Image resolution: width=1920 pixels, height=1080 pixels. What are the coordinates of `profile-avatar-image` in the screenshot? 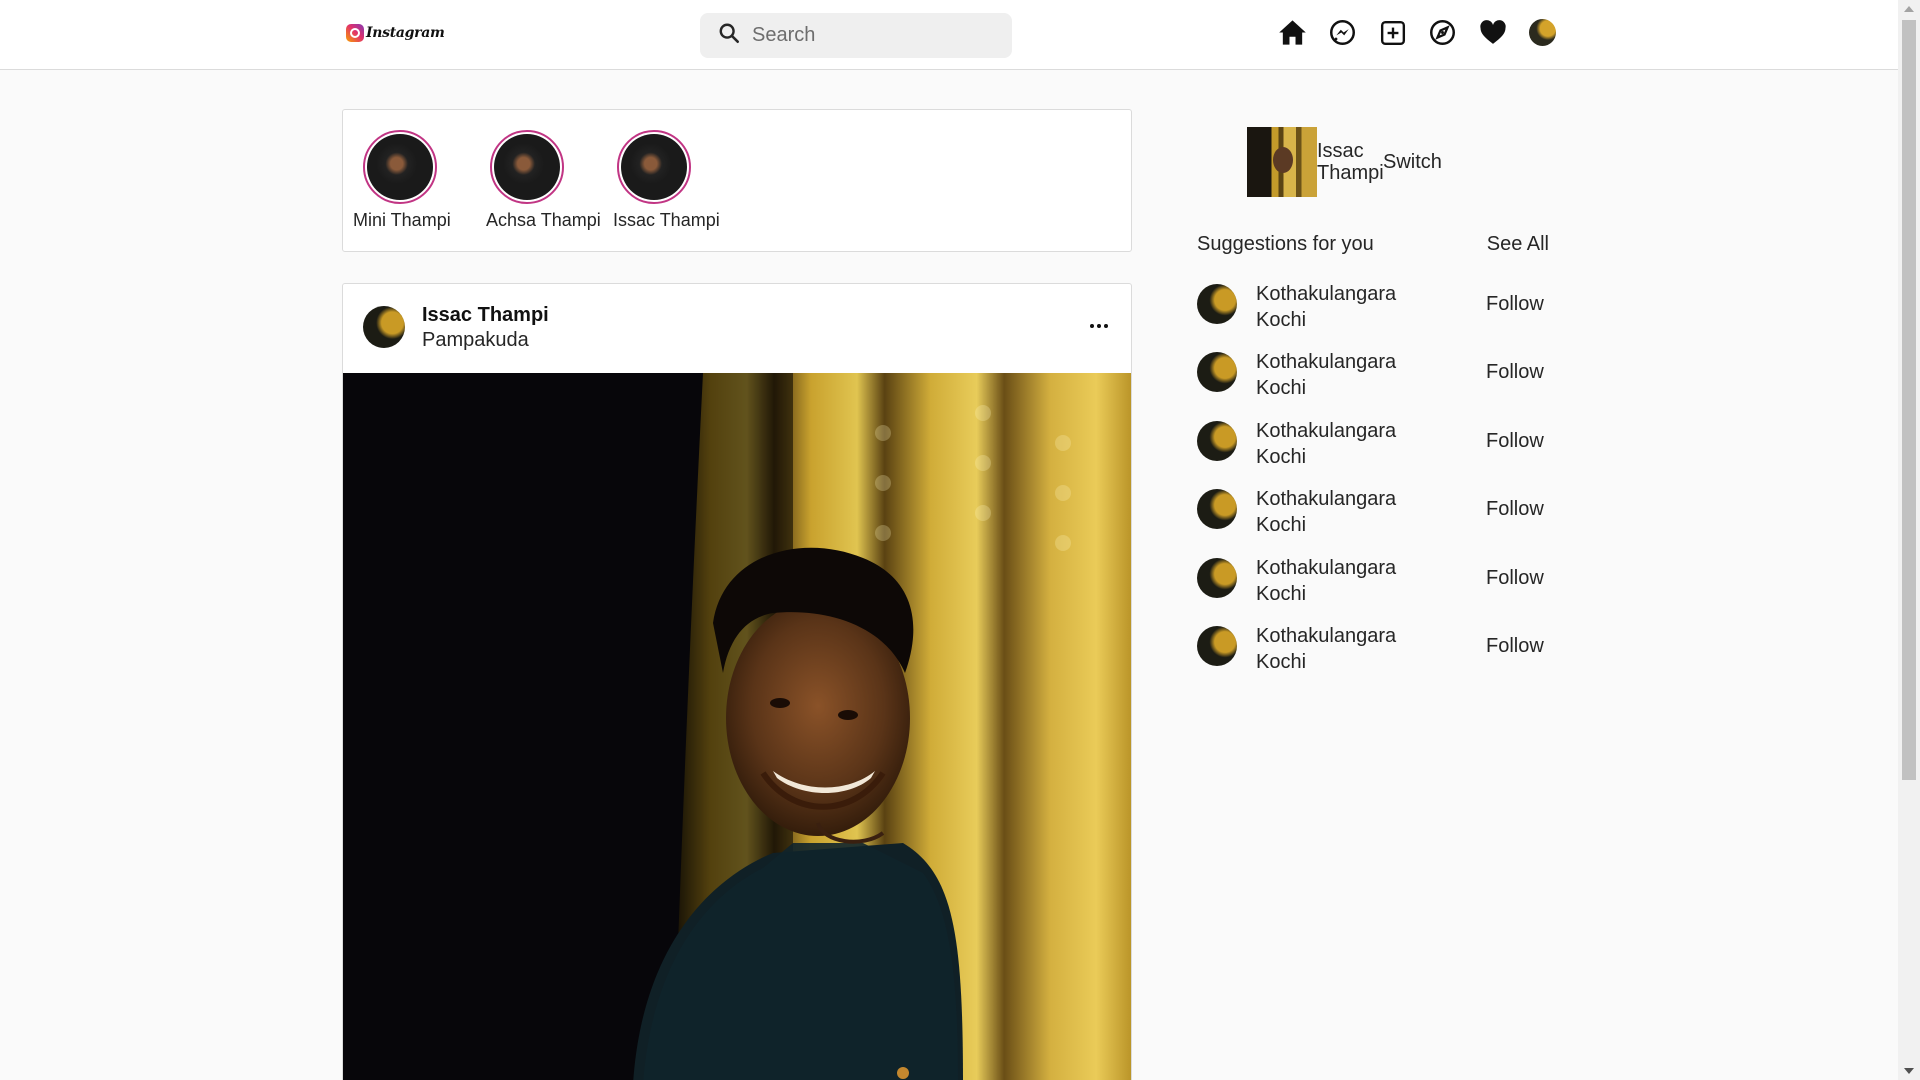 It's located at (1542, 32).